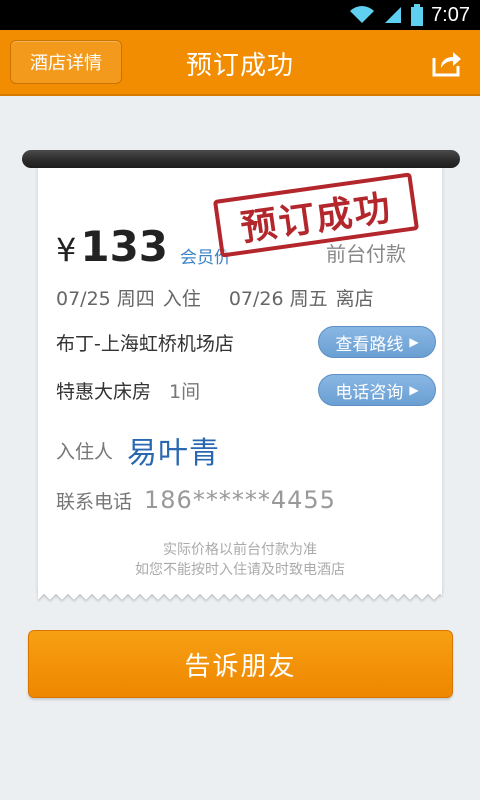  I want to click on clock: 7:07, so click(450, 14).